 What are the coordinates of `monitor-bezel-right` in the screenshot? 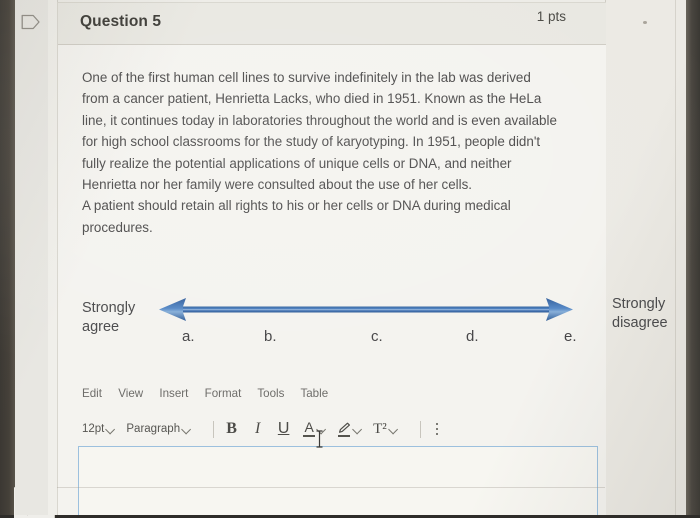 It's located at (693, 257).